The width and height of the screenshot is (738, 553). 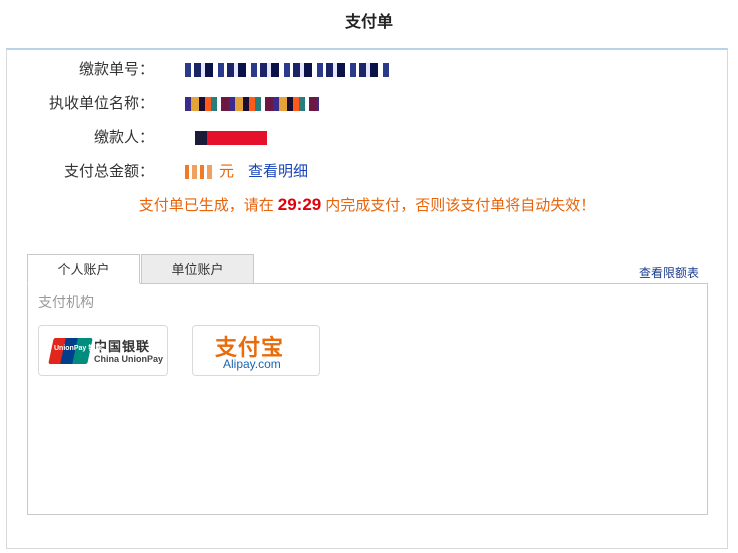 What do you see at coordinates (252, 364) in the screenshot?
I see `alipay-name-en: Alipay.com` at bounding box center [252, 364].